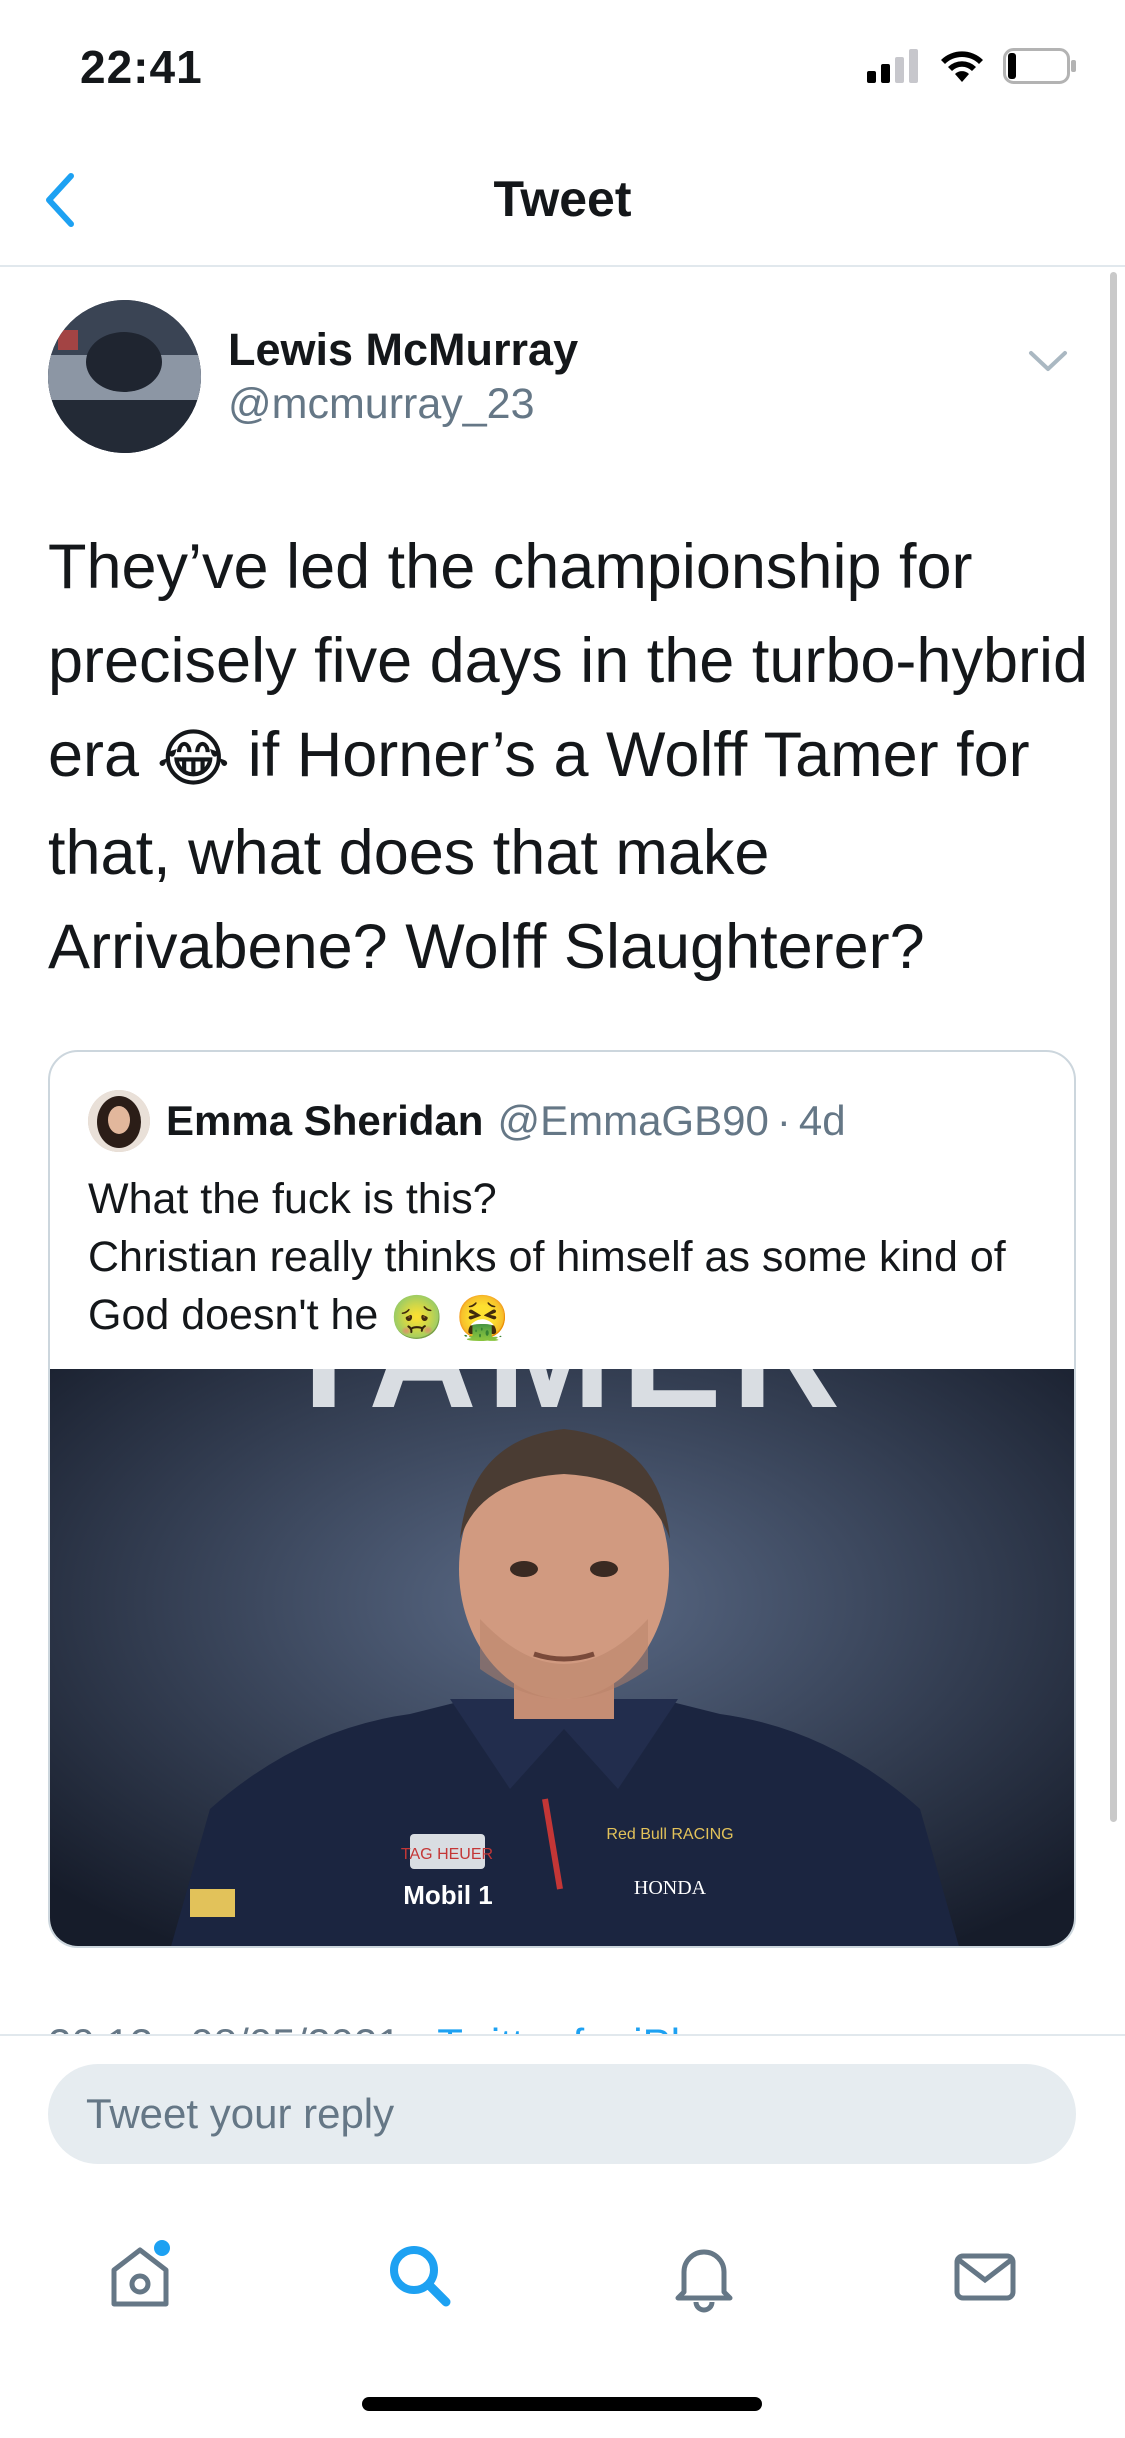 The height and width of the screenshot is (2438, 1125). Describe the element at coordinates (704, 2281) in the screenshot. I see `bell-icon` at that location.